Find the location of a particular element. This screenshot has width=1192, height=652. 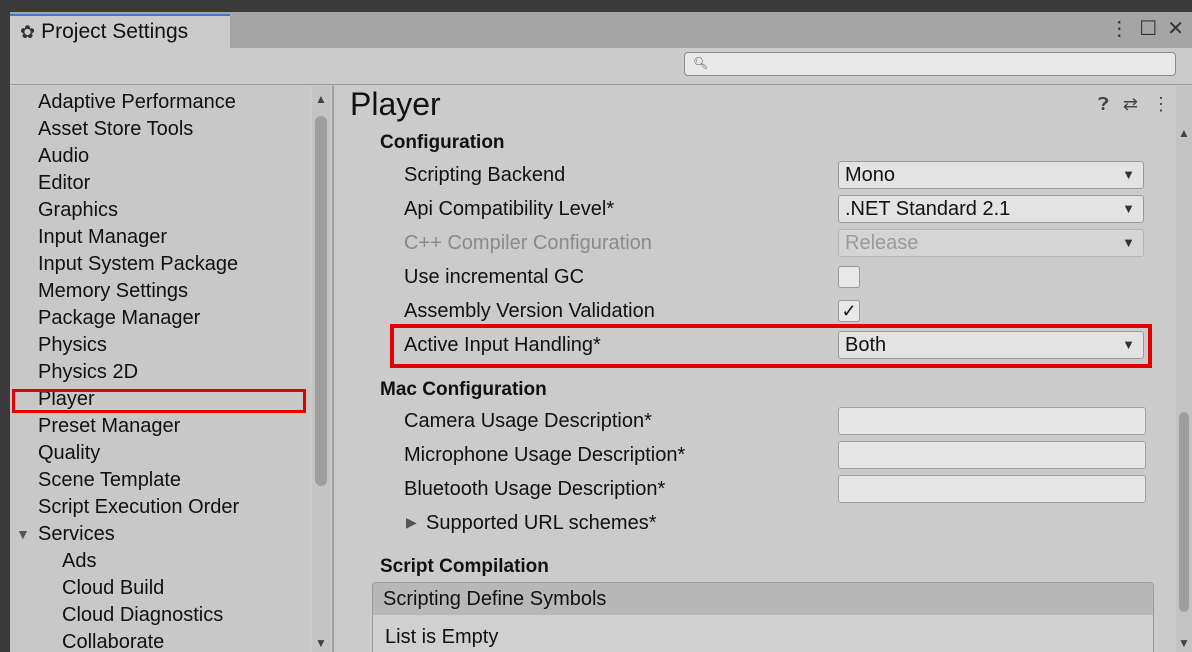

bluetooth-usage-field is located at coordinates (992, 489).